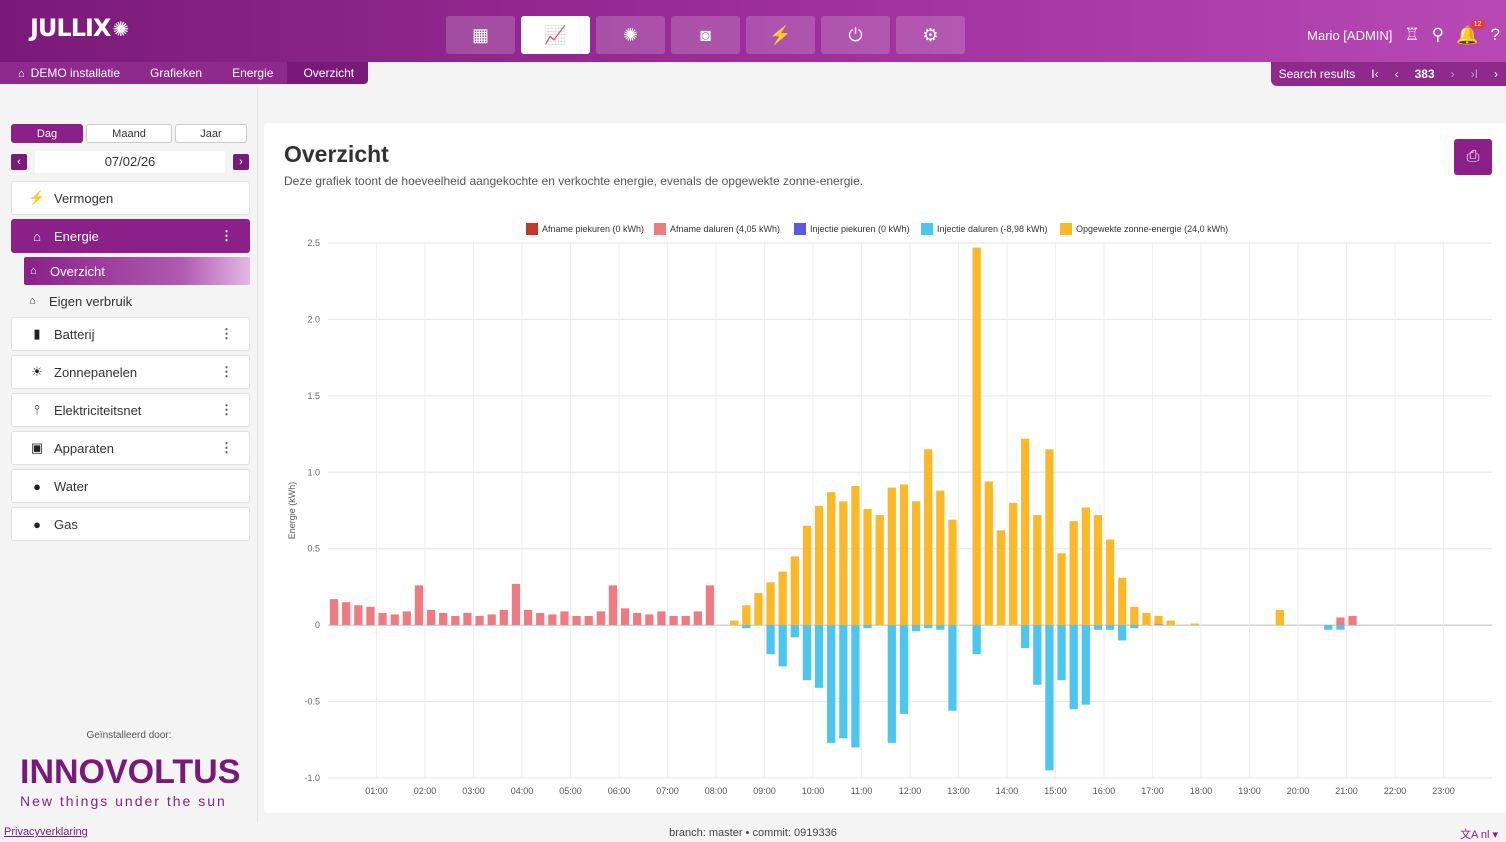 Image resolution: width=1506 pixels, height=842 pixels. What do you see at coordinates (37, 197) in the screenshot?
I see `lightning-icon: ⚡` at bounding box center [37, 197].